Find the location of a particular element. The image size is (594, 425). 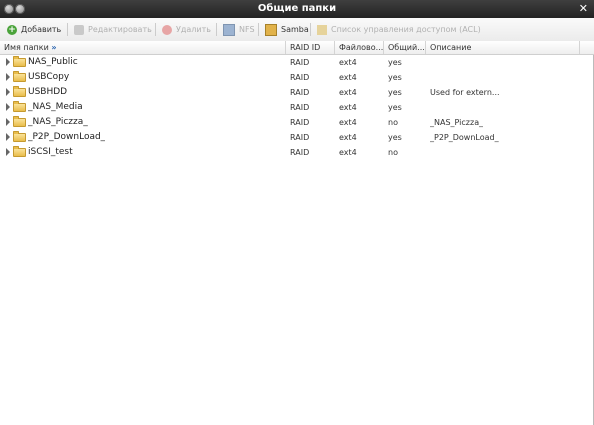

folder-name: _NAS_Media is located at coordinates (55, 107).